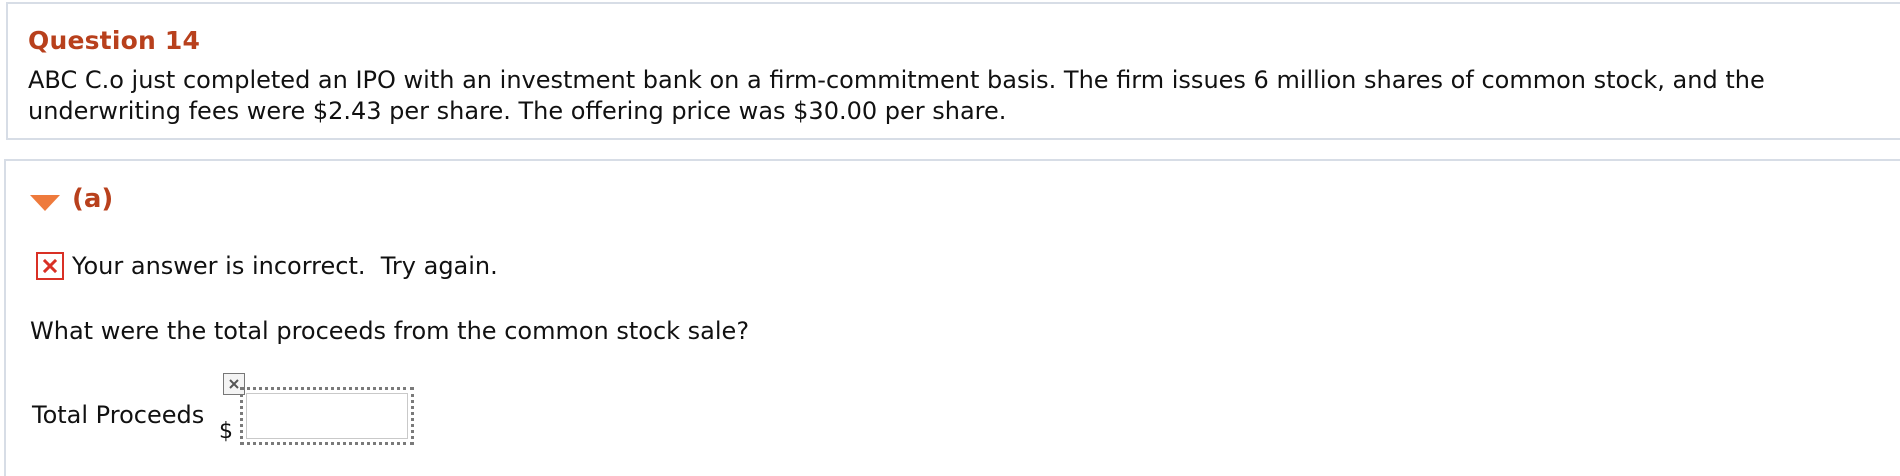 This screenshot has width=1900, height=476. I want to click on triangle-down-icon, so click(45, 203).